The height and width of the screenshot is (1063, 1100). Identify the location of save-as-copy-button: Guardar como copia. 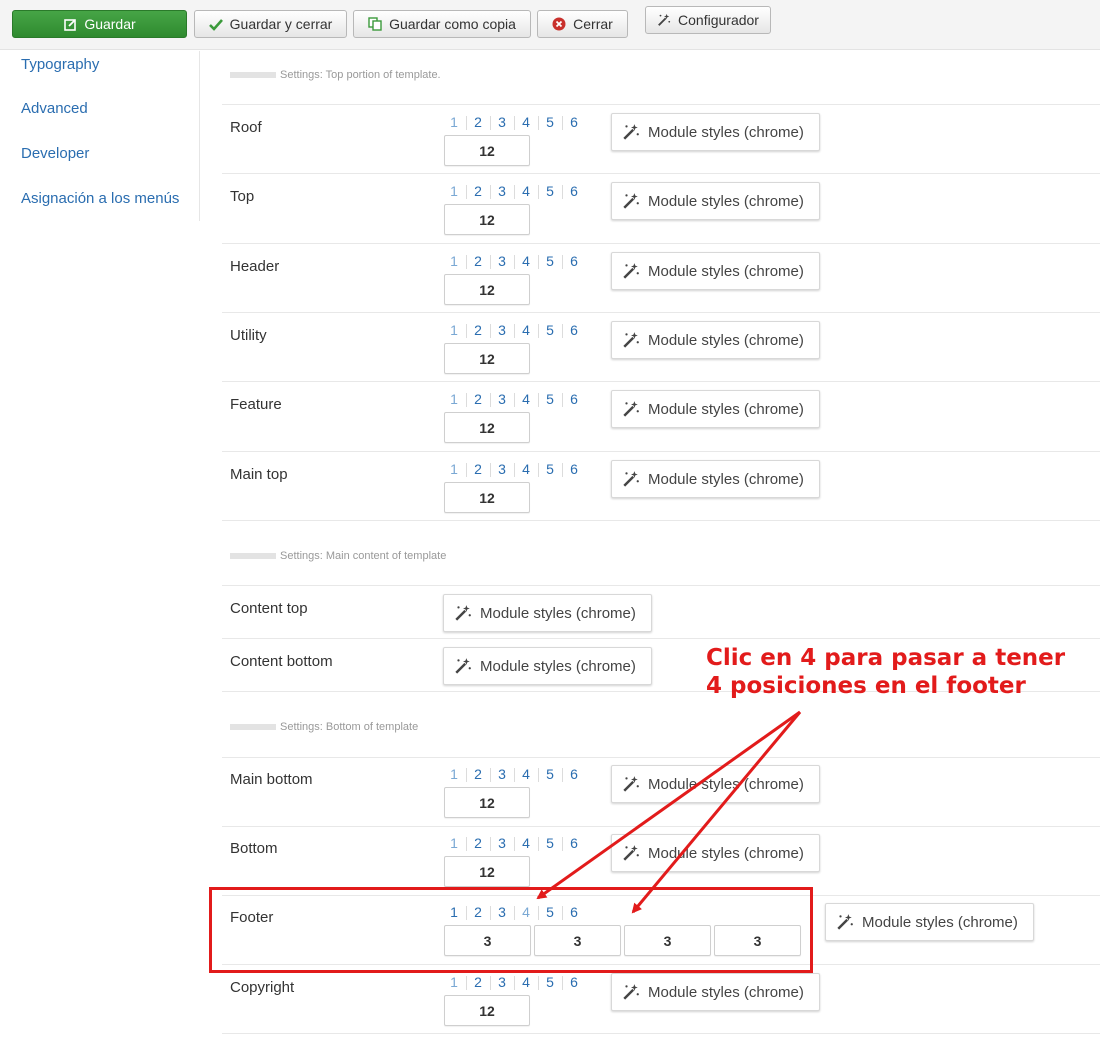
(442, 24).